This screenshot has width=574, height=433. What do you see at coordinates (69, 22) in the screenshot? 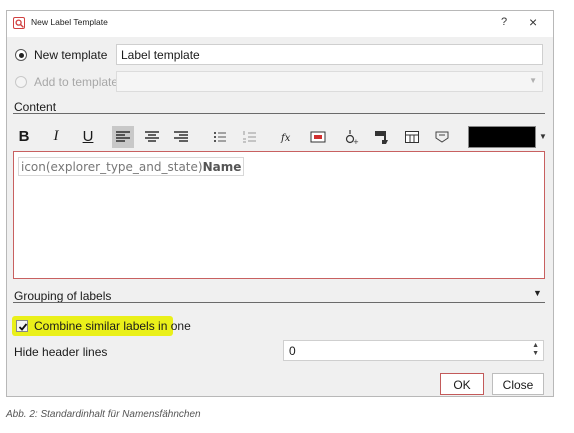
I see `window-title: New Label Template` at bounding box center [69, 22].